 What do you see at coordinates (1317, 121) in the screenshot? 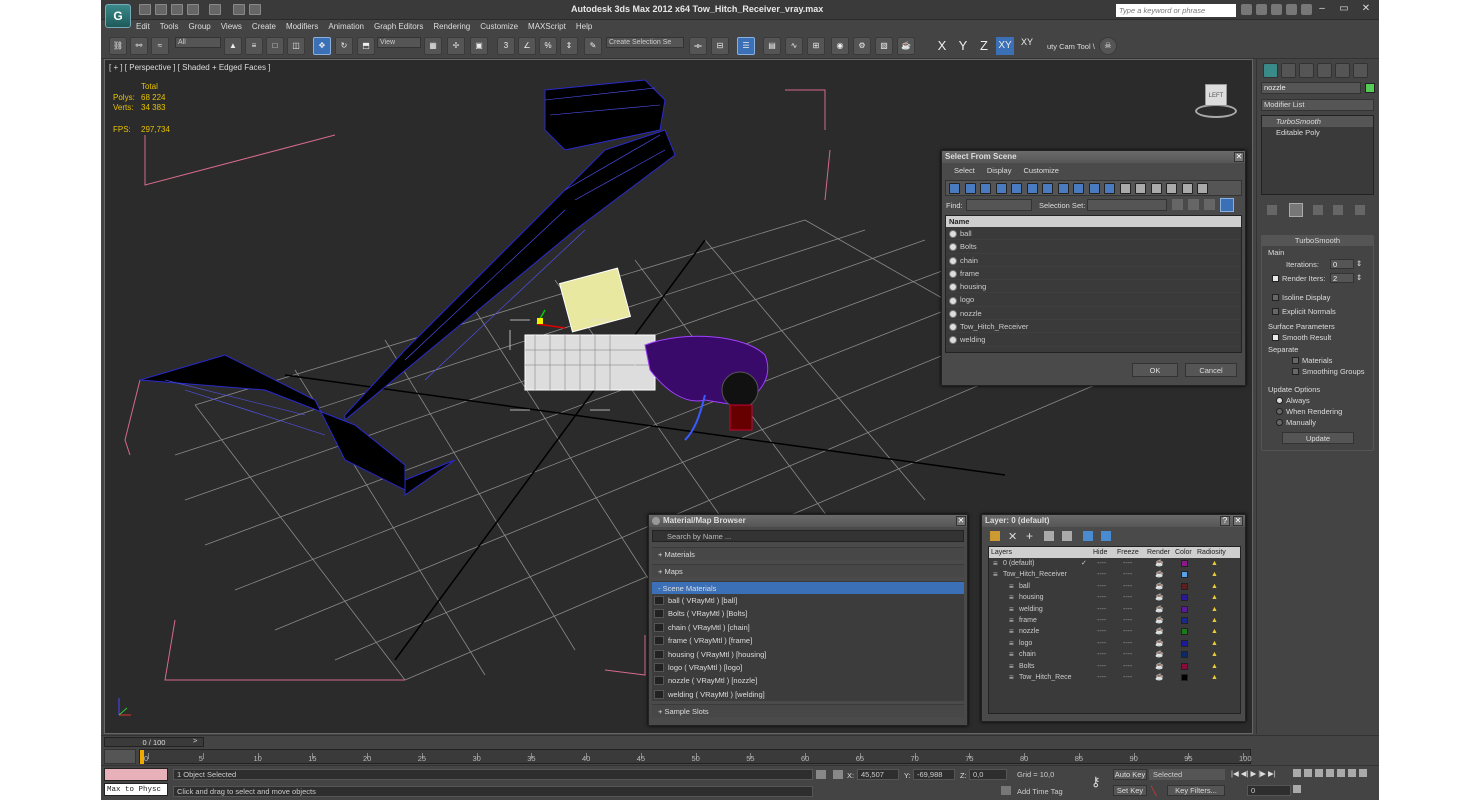
I see `modifier-stack-turbosmooth: TurboSmooth` at bounding box center [1317, 121].